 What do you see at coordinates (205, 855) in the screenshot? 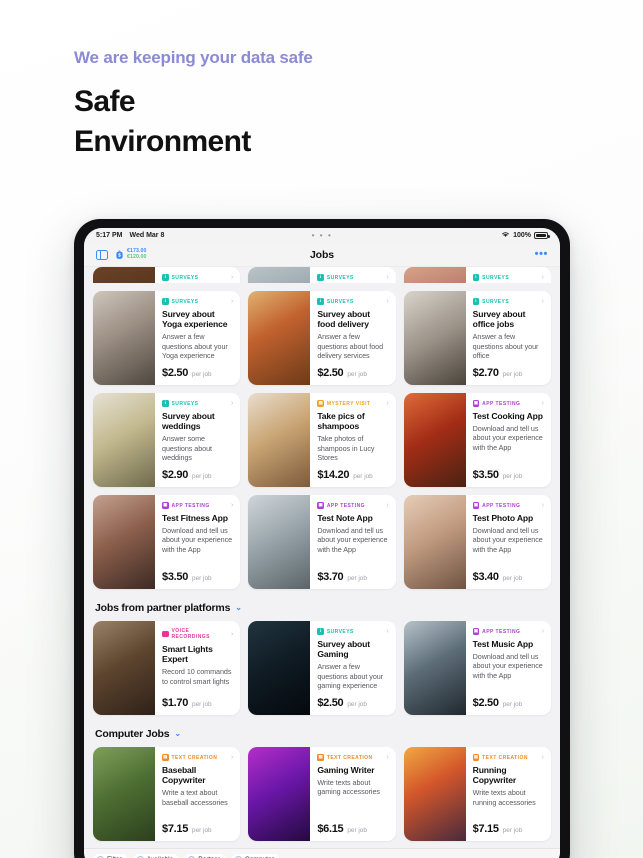
I see `filter-chip-partner: Partner` at bounding box center [205, 855].